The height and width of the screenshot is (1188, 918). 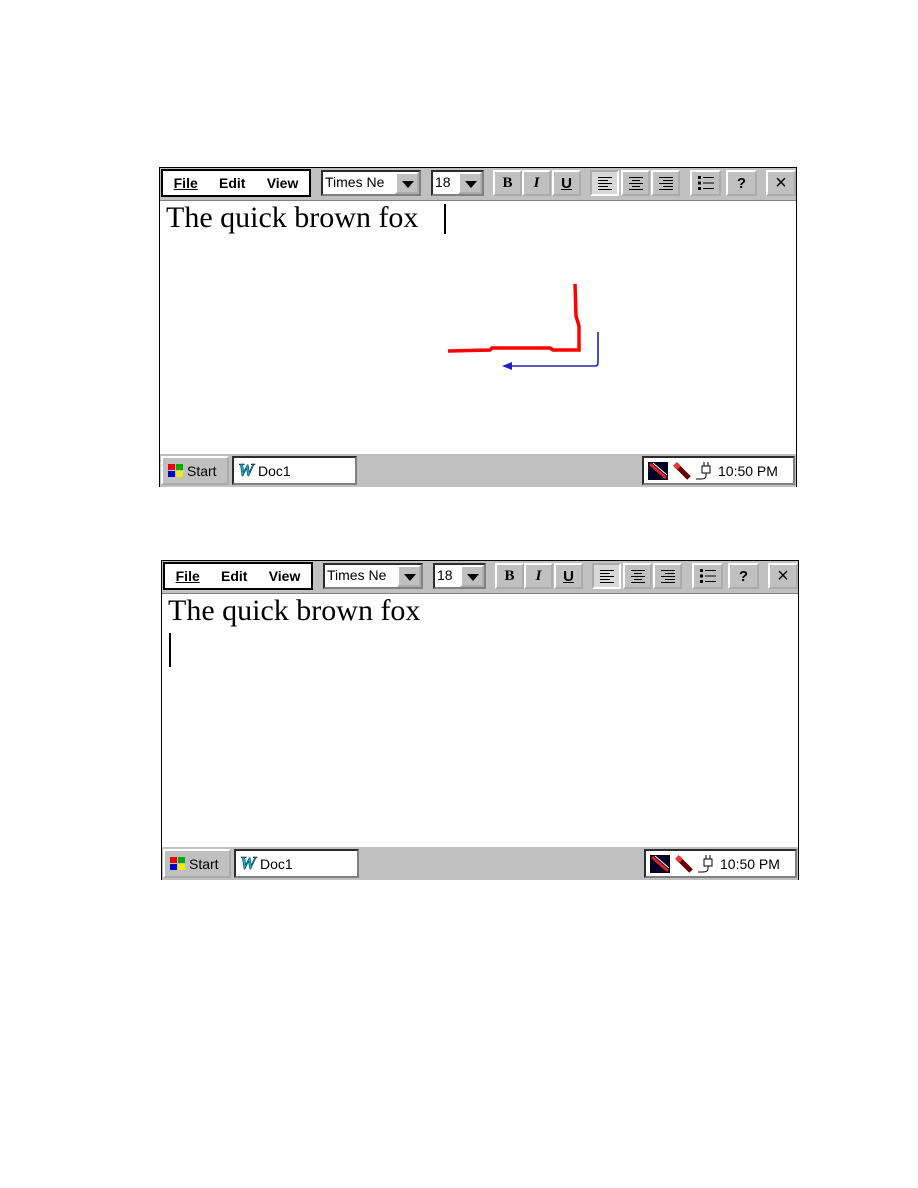 What do you see at coordinates (514, 318) in the screenshot?
I see `newline-gesture-stroke` at bounding box center [514, 318].